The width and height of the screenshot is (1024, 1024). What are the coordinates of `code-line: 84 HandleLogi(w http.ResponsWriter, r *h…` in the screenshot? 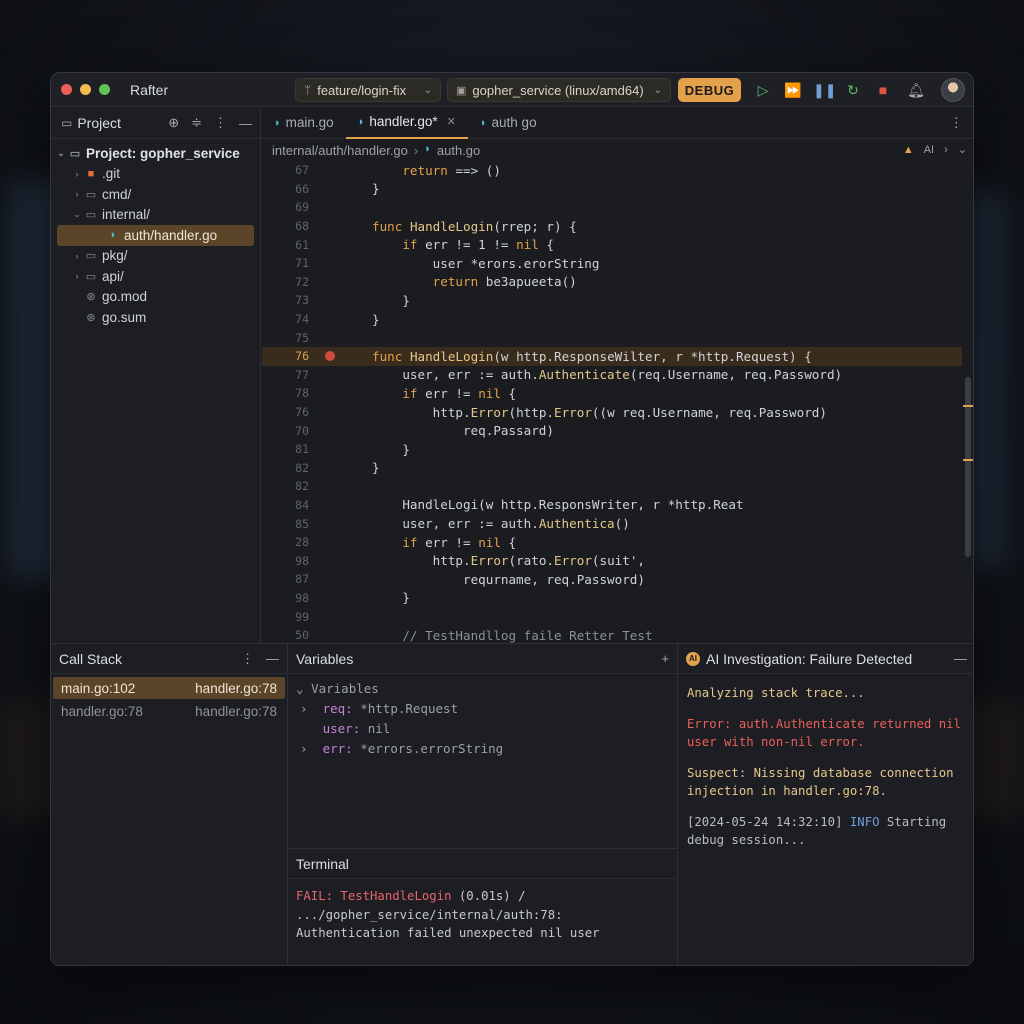 It's located at (612, 505).